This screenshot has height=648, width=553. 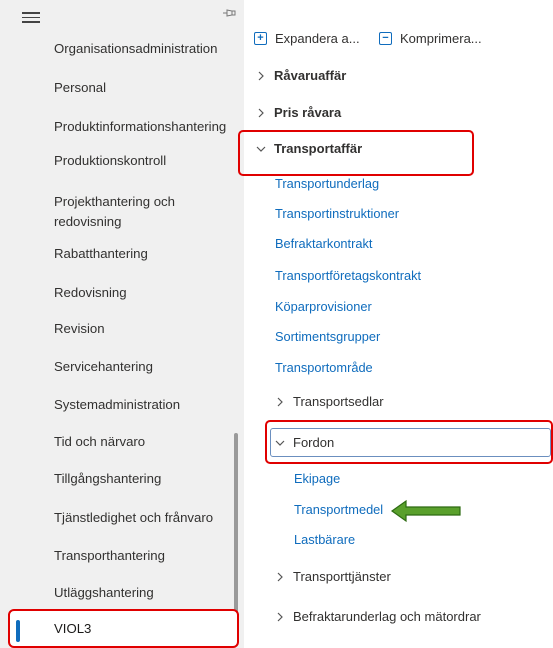 What do you see at coordinates (323, 306) in the screenshot?
I see `link-koparprovisioner: Köparprovisioner` at bounding box center [323, 306].